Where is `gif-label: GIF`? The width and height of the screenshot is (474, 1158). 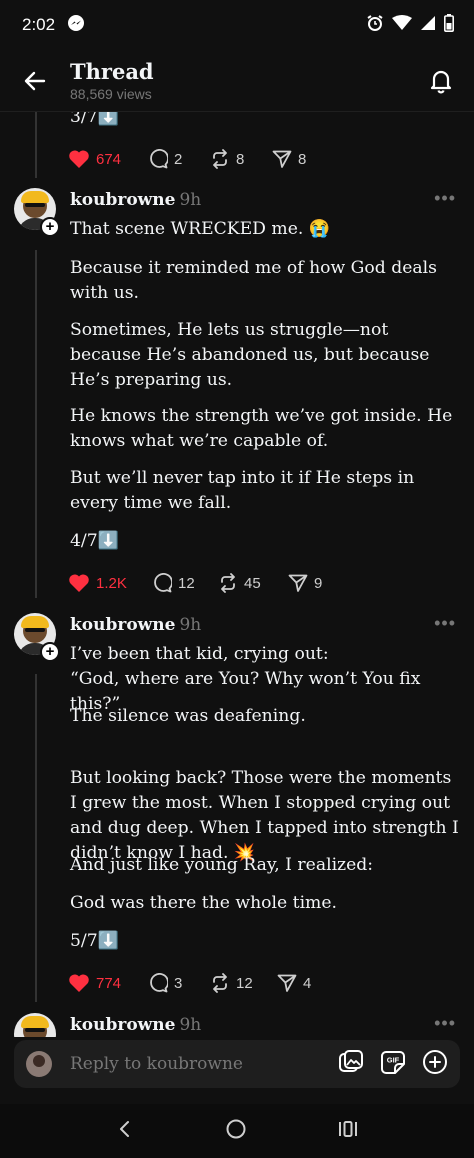 gif-label: GIF is located at coordinates (393, 1060).